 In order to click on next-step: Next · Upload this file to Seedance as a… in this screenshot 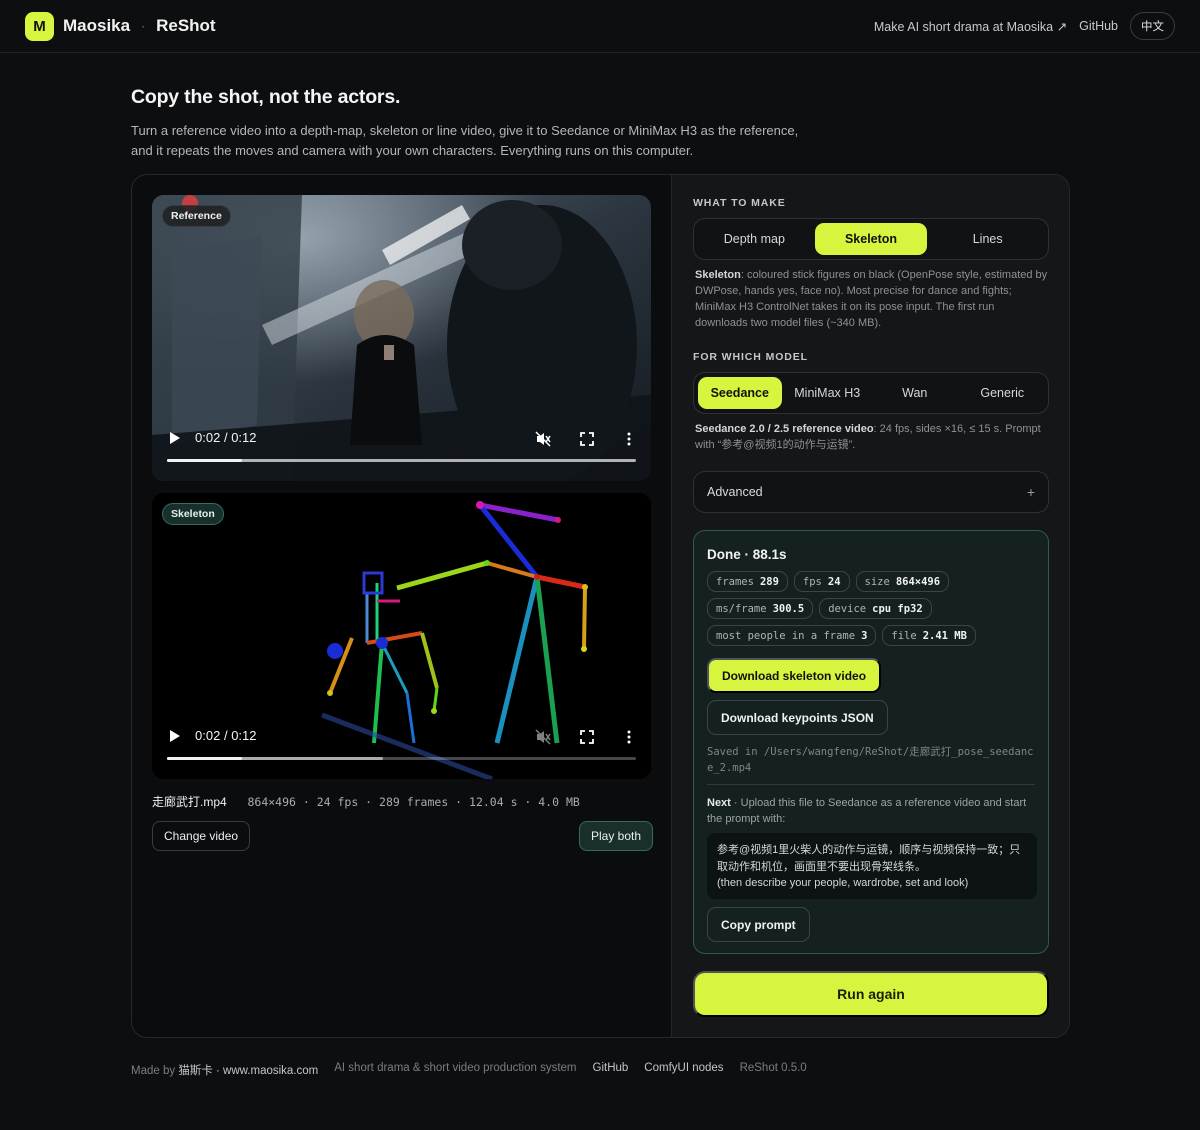, I will do `click(872, 811)`.